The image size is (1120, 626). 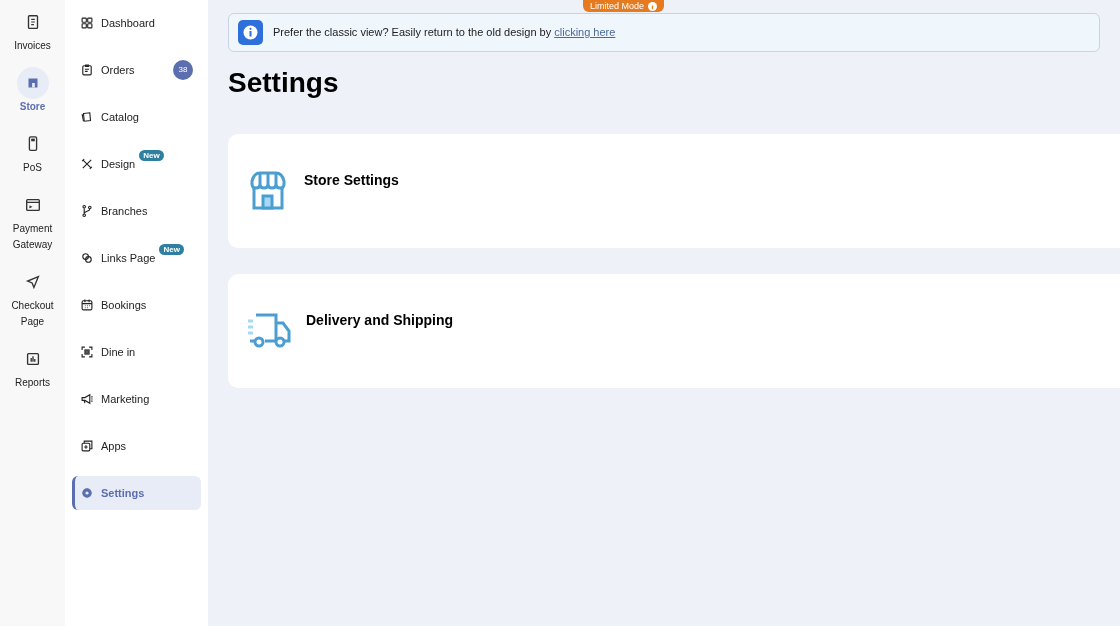 What do you see at coordinates (624, 6) in the screenshot?
I see `mode-badge: Limited Mode` at bounding box center [624, 6].